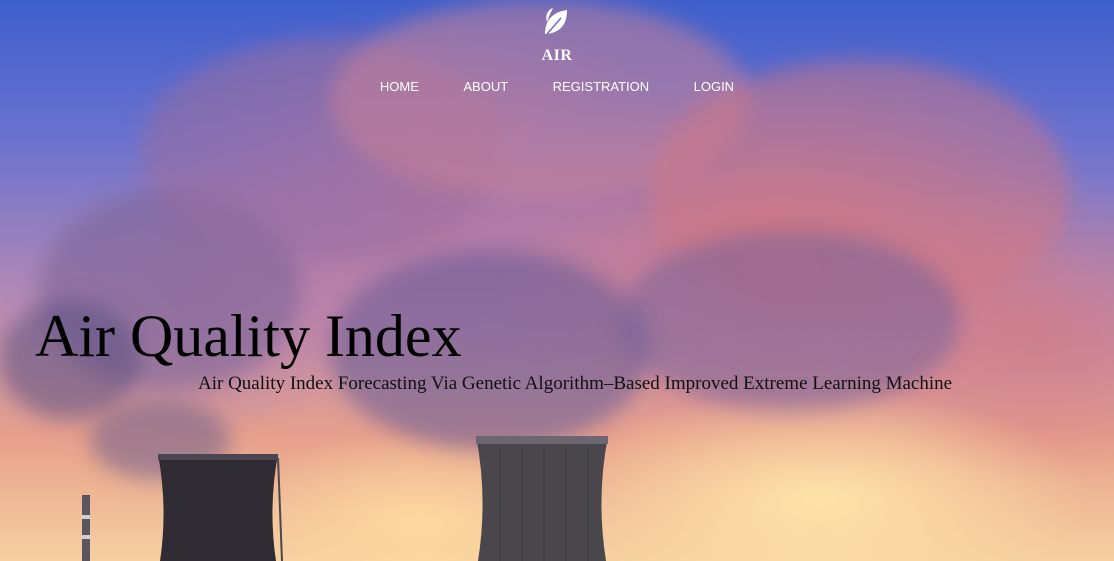 This screenshot has height=561, width=1114. I want to click on nav-login: LOGIN, so click(714, 86).